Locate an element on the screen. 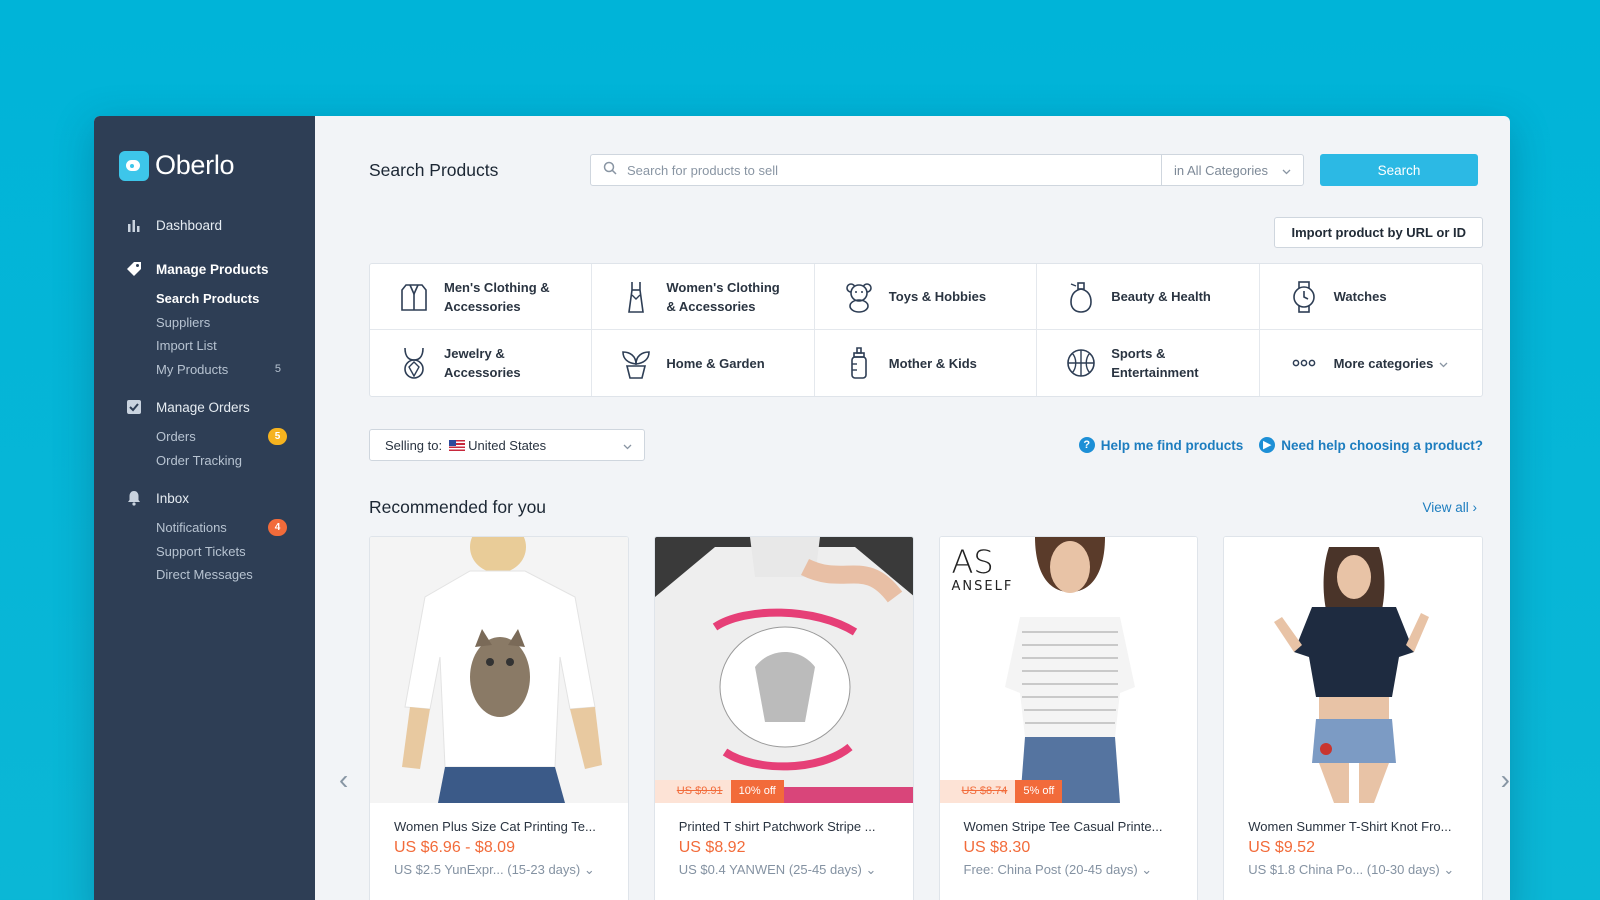 This screenshot has width=1600, height=900. chevron-right-icon: › is located at coordinates (1475, 507).